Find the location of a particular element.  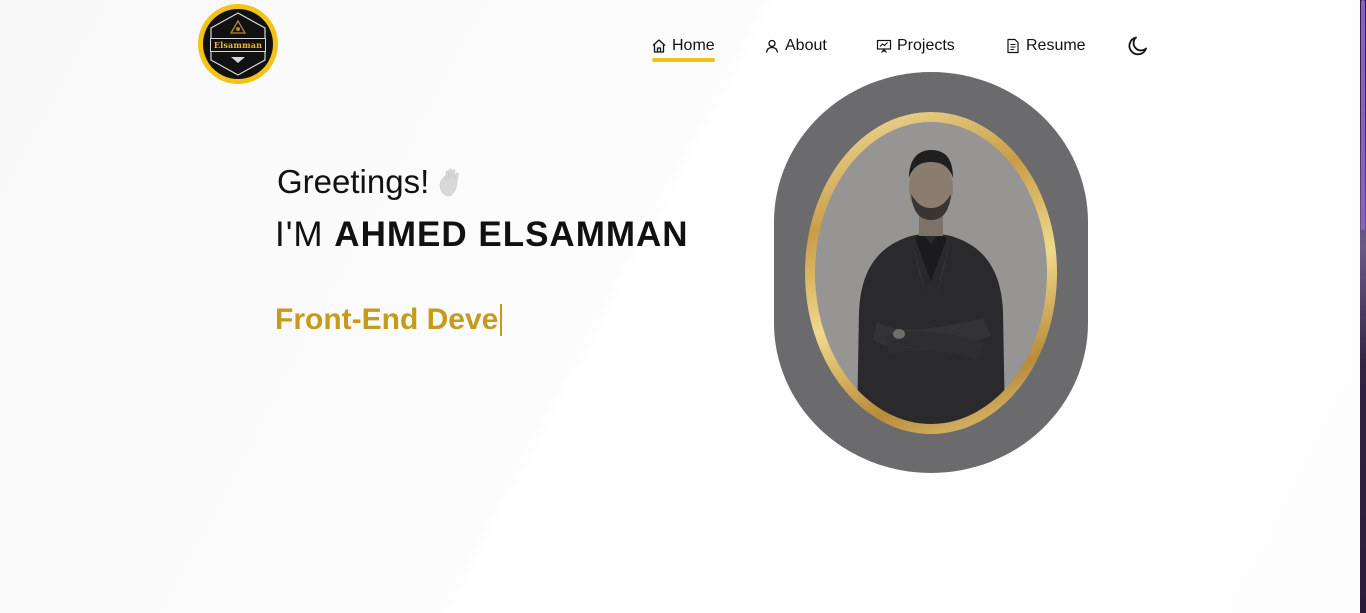

typing-text: Front-End Deve is located at coordinates (387, 319).